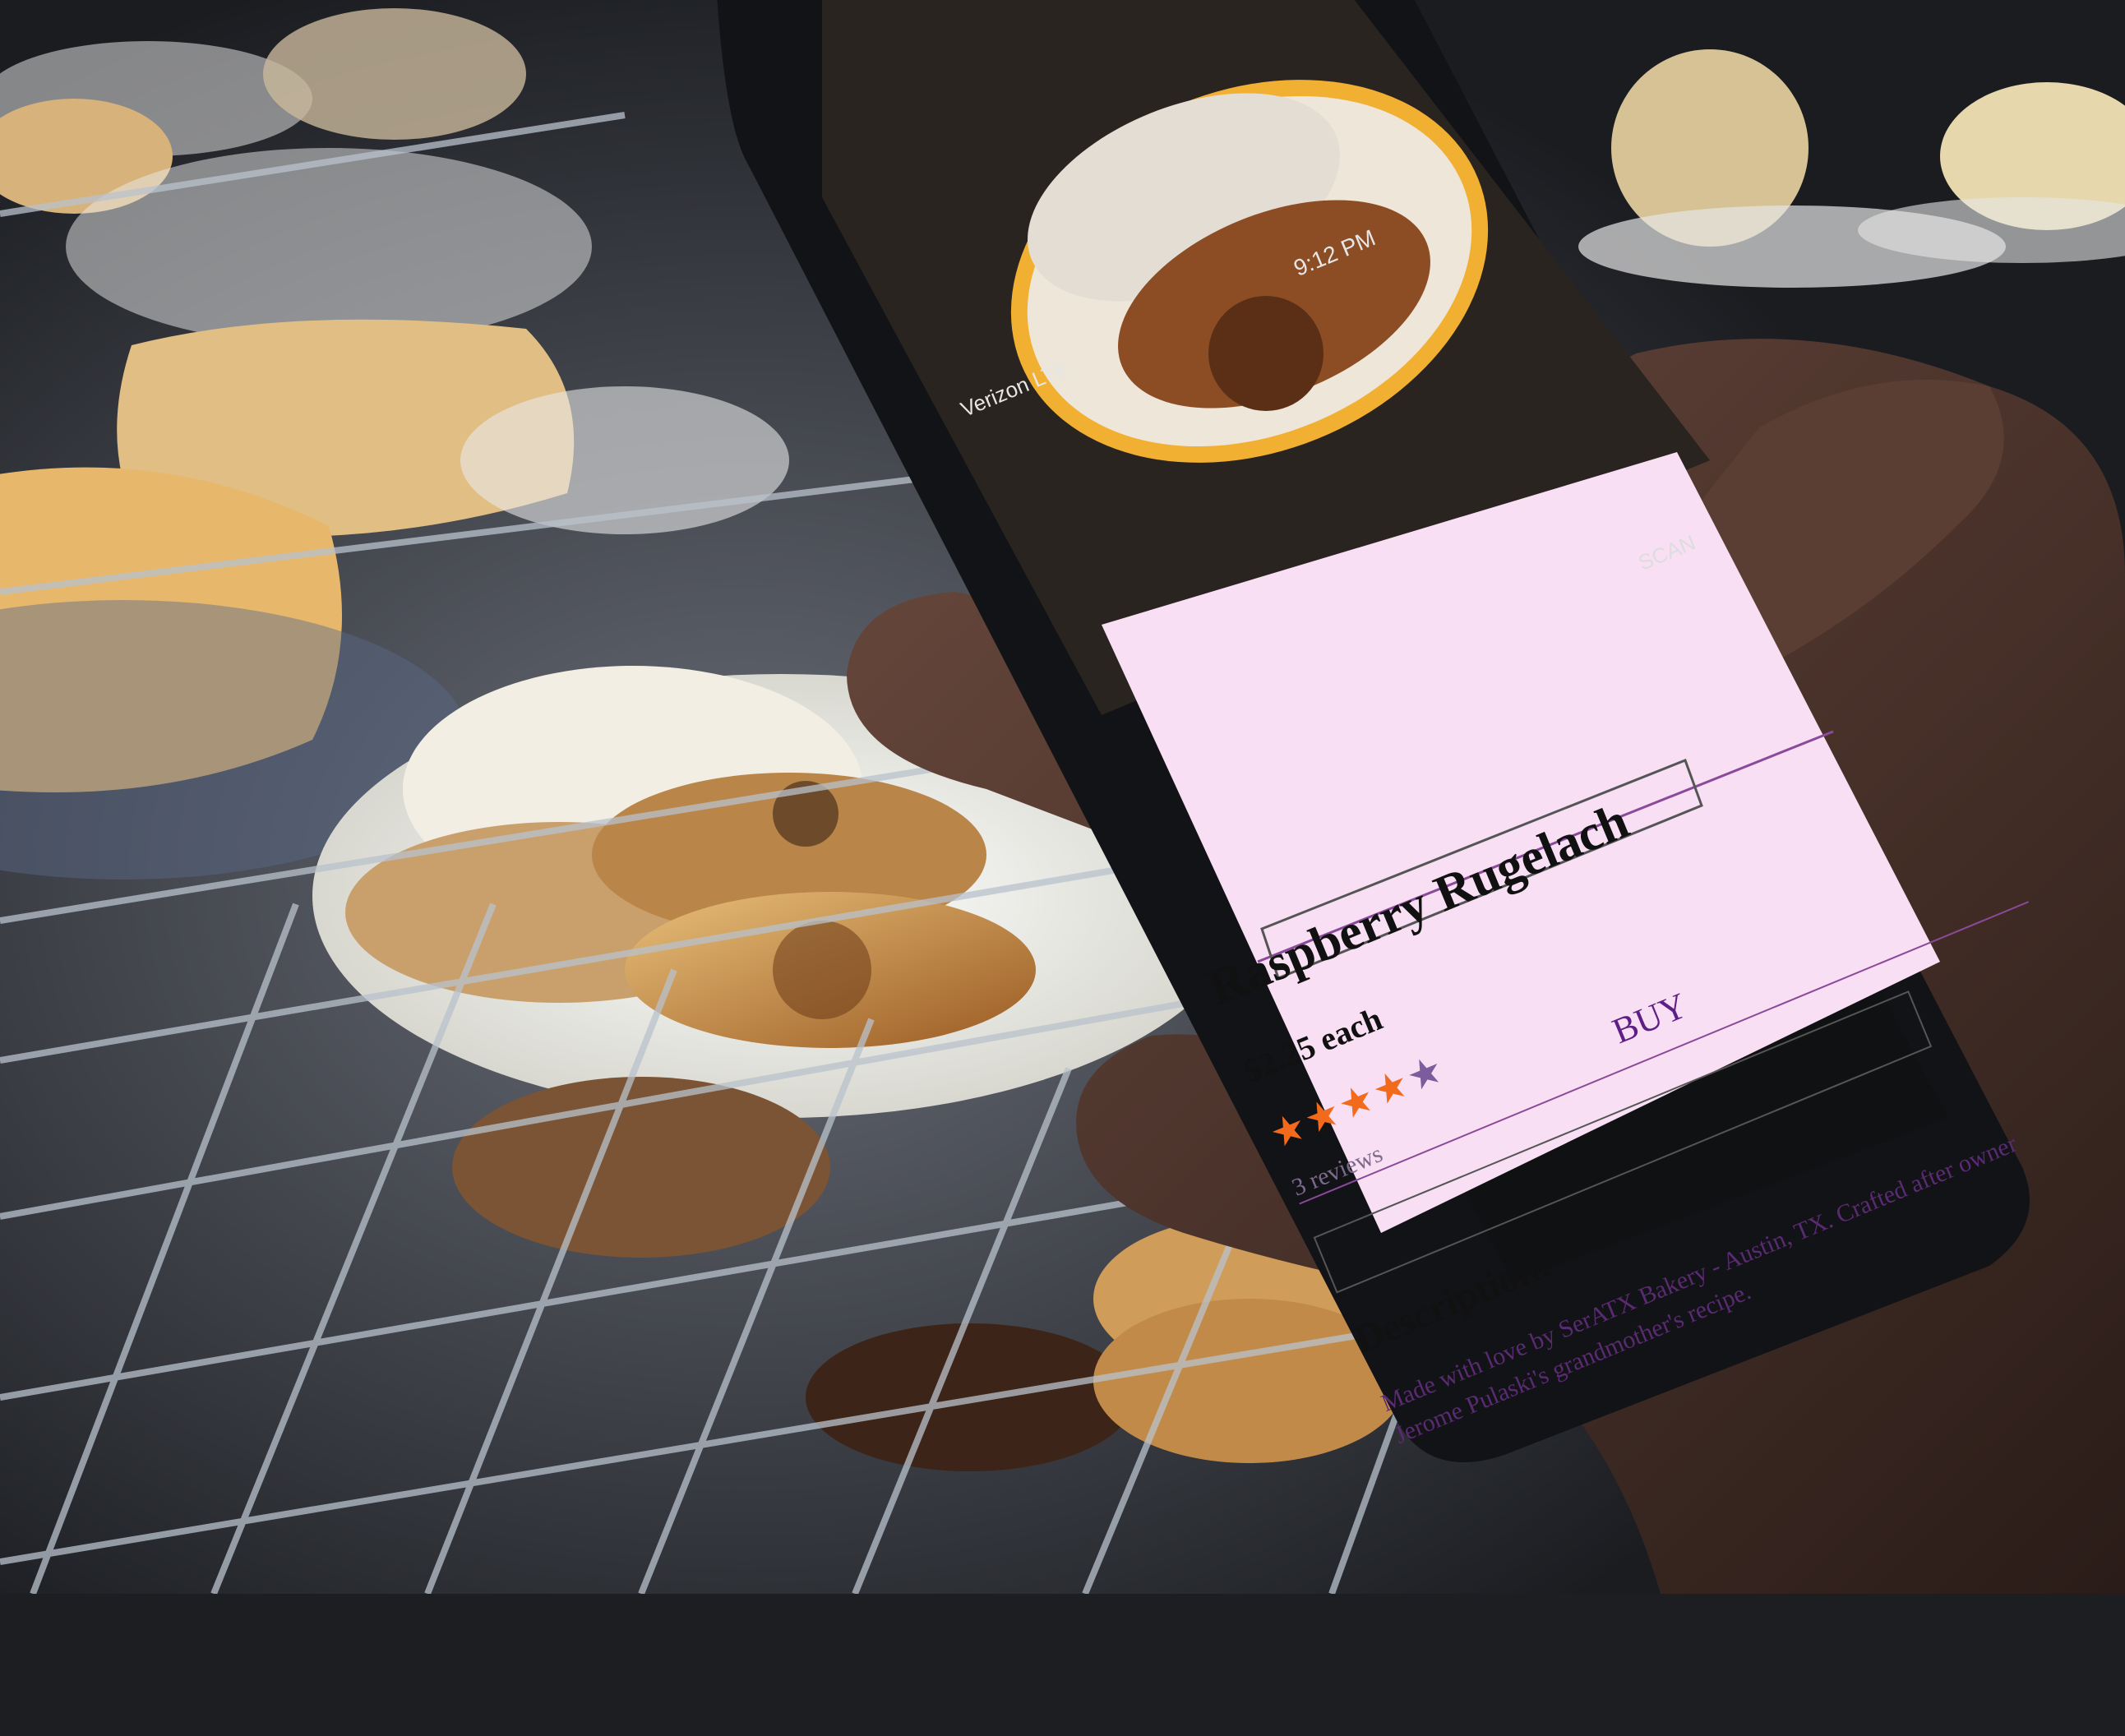 This screenshot has width=2125, height=1736. Describe the element at coordinates (1667, 552) in the screenshot. I see `scan-button: SCAN` at that location.